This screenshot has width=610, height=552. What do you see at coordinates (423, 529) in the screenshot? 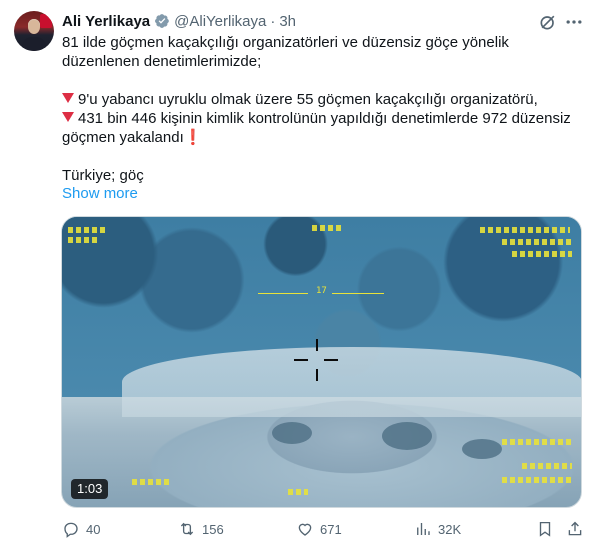
I see `views-icon` at bounding box center [423, 529].